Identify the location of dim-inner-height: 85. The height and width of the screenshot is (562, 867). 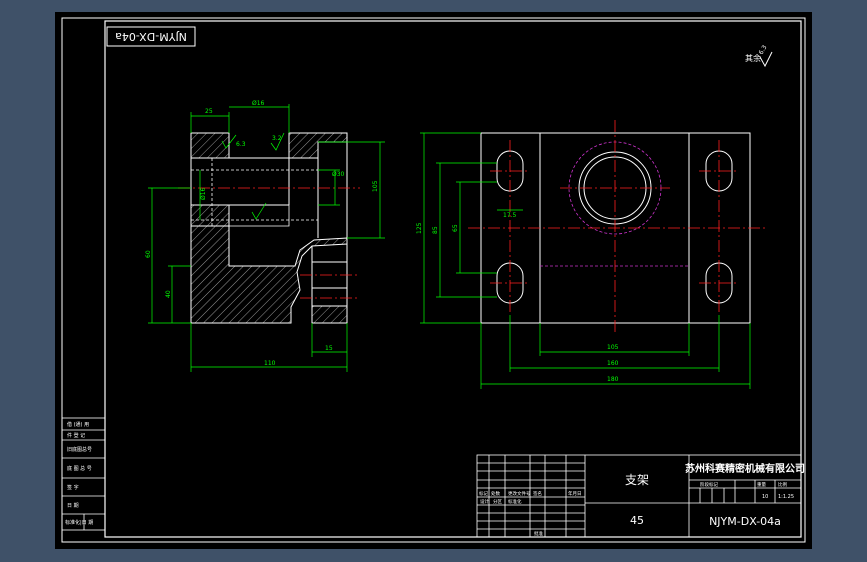
(435, 230).